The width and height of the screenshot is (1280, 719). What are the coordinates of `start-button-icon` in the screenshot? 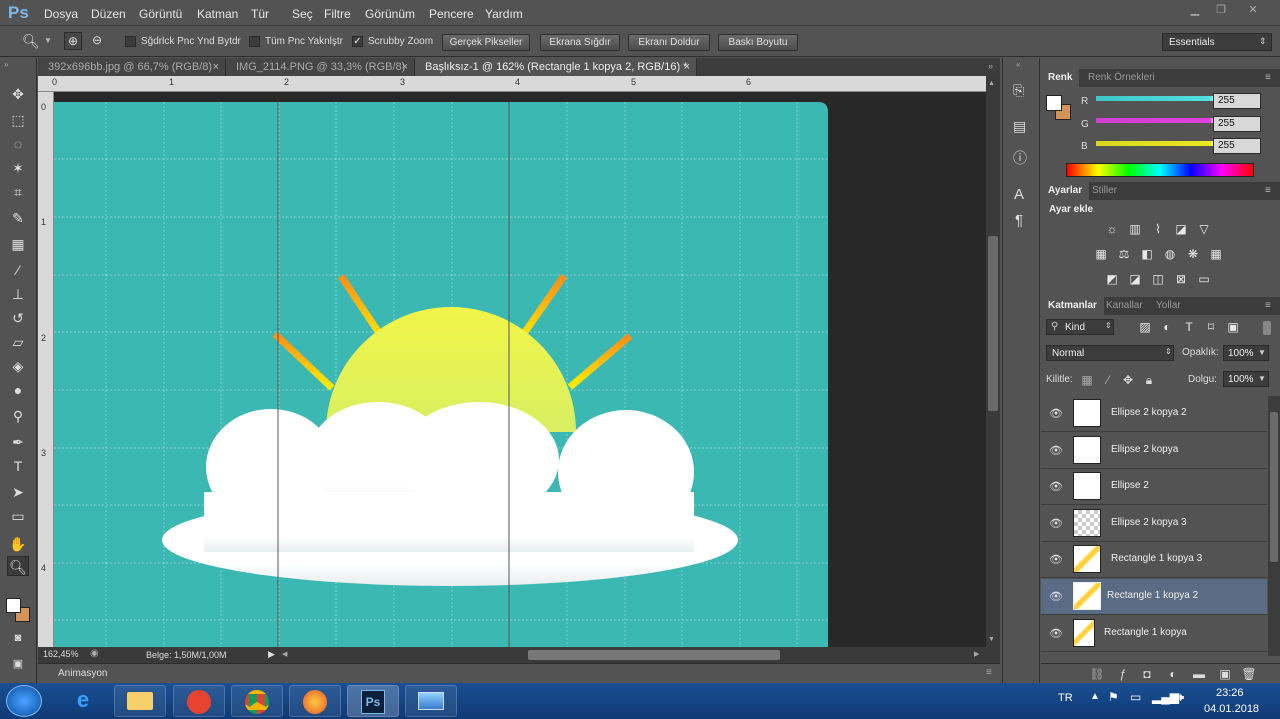 It's located at (24, 701).